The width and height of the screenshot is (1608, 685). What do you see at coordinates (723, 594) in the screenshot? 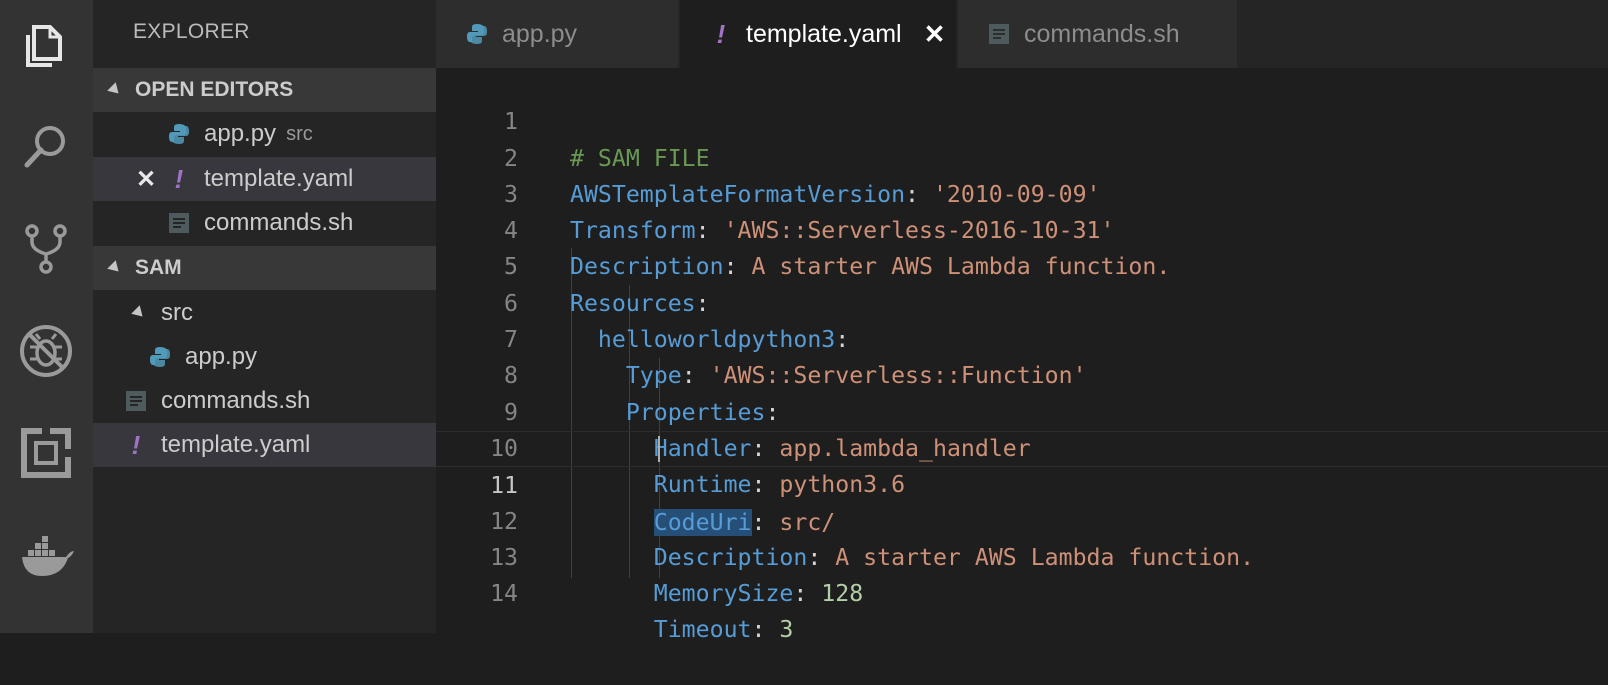
I see `key-token: MemorySize` at bounding box center [723, 594].